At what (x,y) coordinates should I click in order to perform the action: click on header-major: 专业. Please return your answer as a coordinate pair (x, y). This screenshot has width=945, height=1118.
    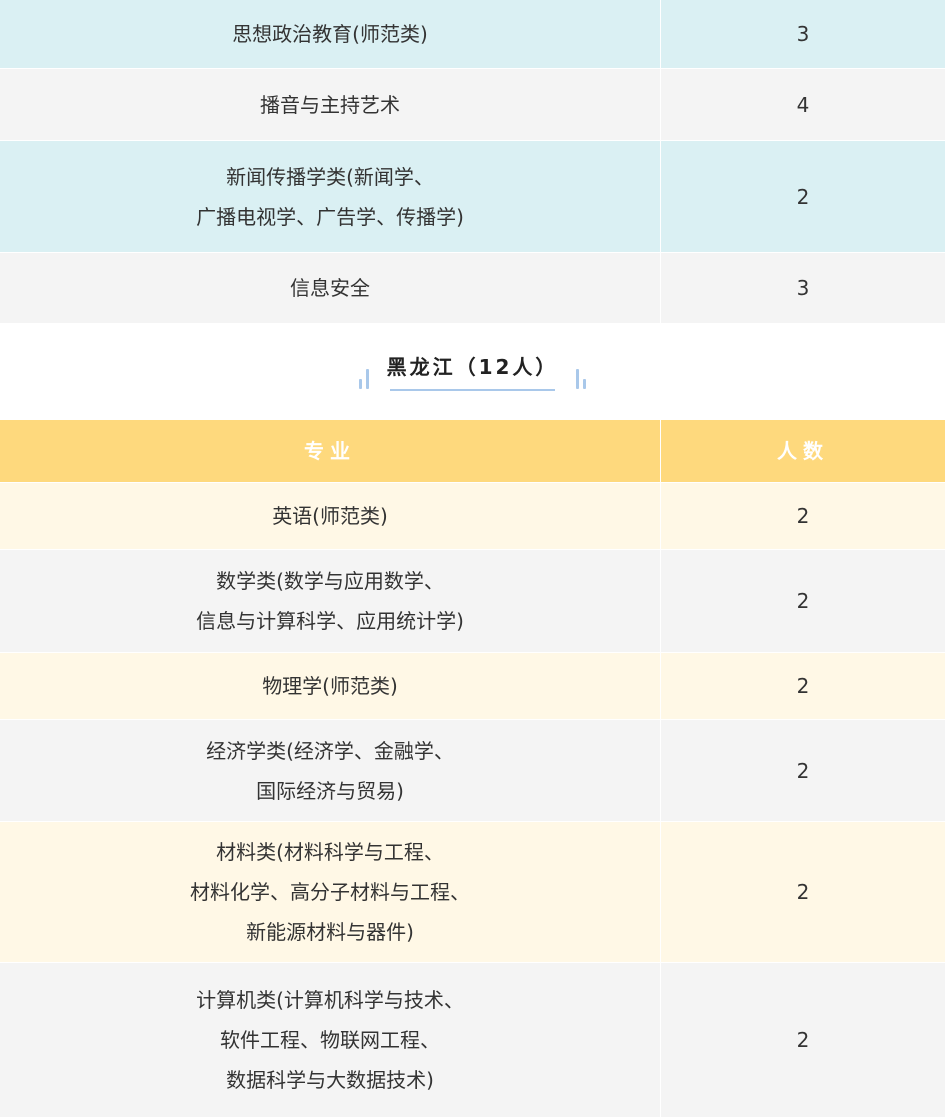
    Looking at the image, I should click on (330, 451).